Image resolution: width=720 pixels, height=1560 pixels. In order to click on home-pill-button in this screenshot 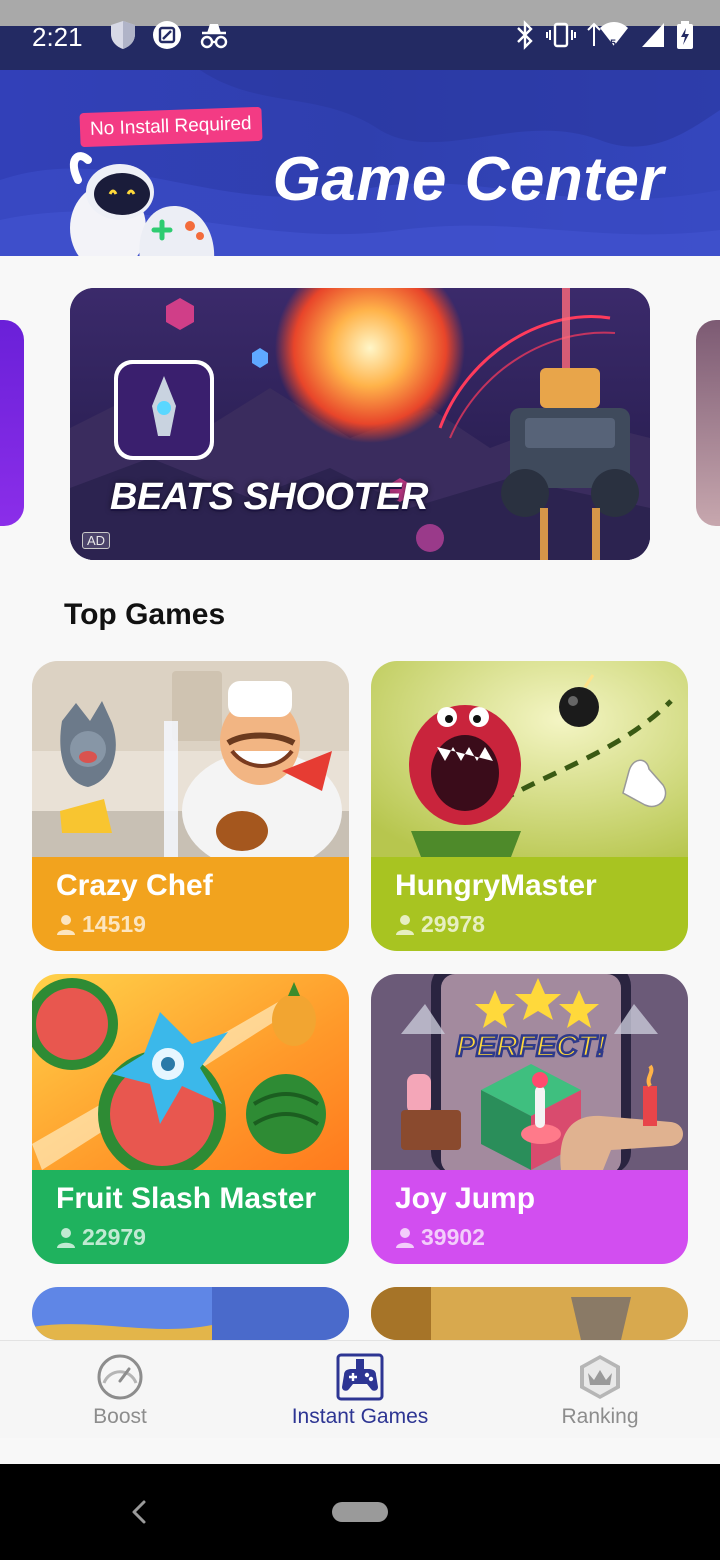, I will do `click(360, 1512)`.